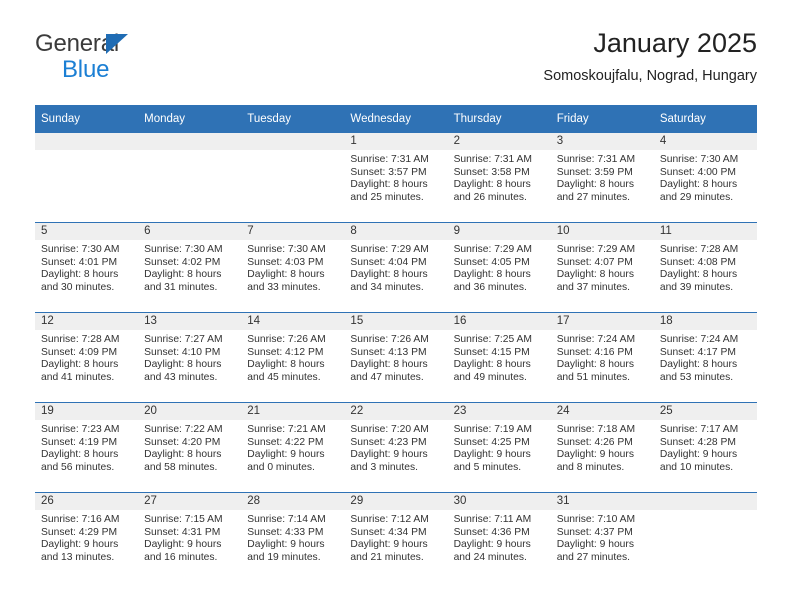 Image resolution: width=792 pixels, height=612 pixels. I want to click on day-number: 22, so click(396, 411).